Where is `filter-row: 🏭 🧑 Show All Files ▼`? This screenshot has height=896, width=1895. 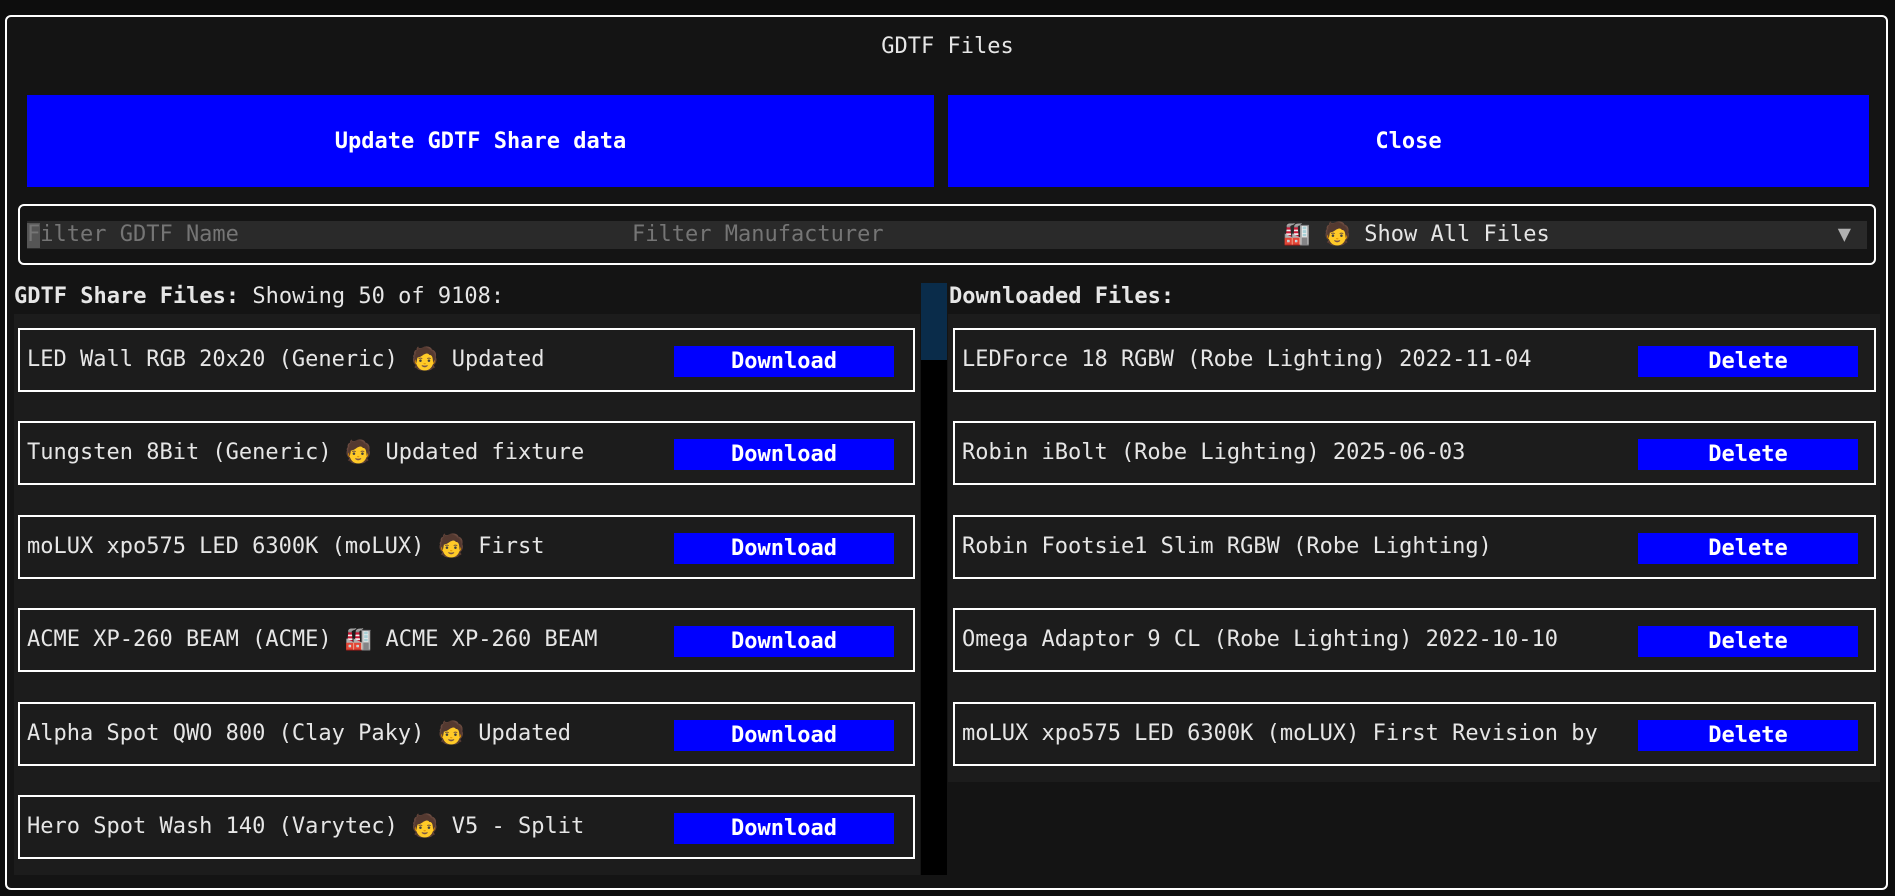
filter-row: 🏭 🧑 Show All Files ▼ is located at coordinates (947, 235).